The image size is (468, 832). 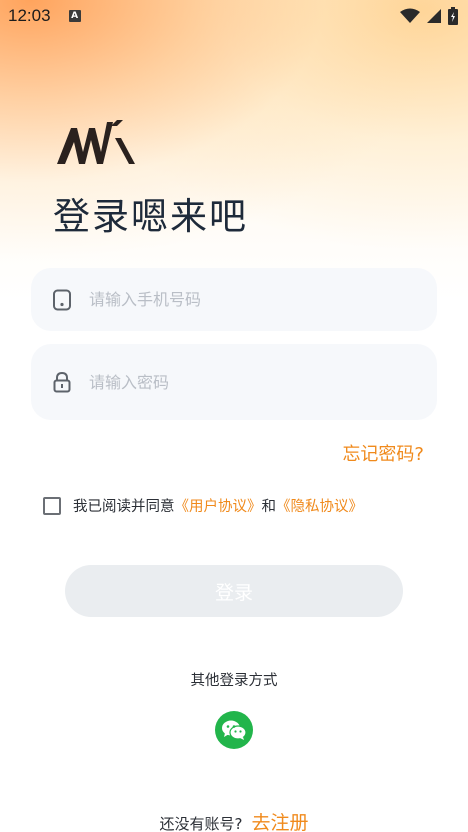 What do you see at coordinates (239, 382) in the screenshot?
I see `password-input` at bounding box center [239, 382].